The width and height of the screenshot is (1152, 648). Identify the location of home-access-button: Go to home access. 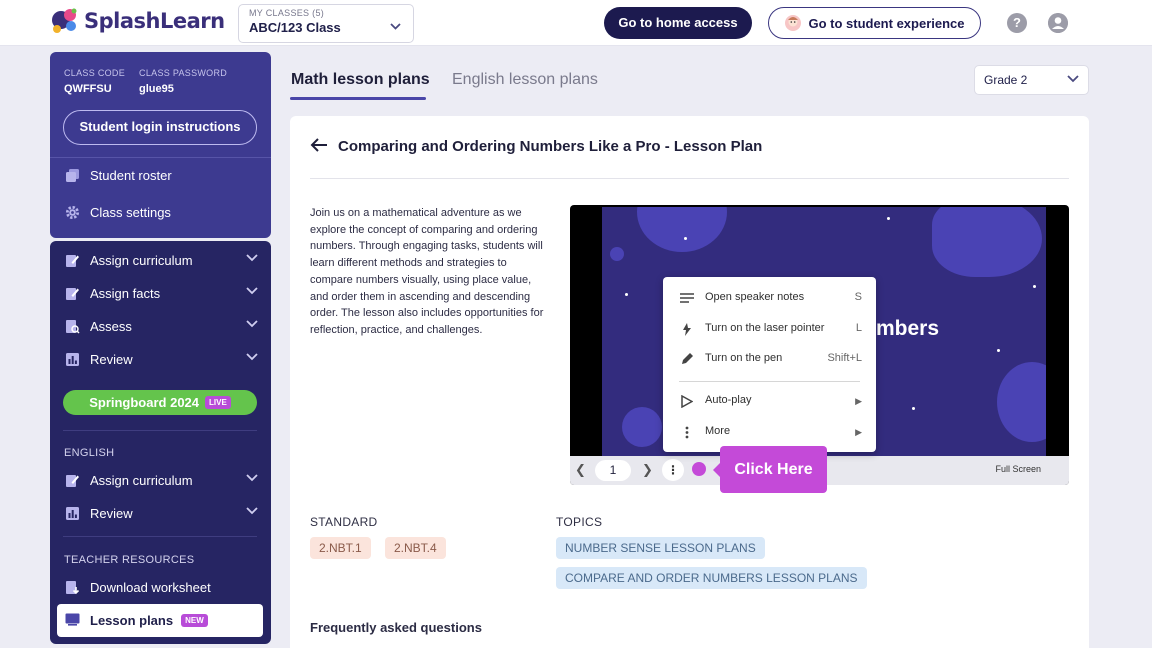
(678, 23).